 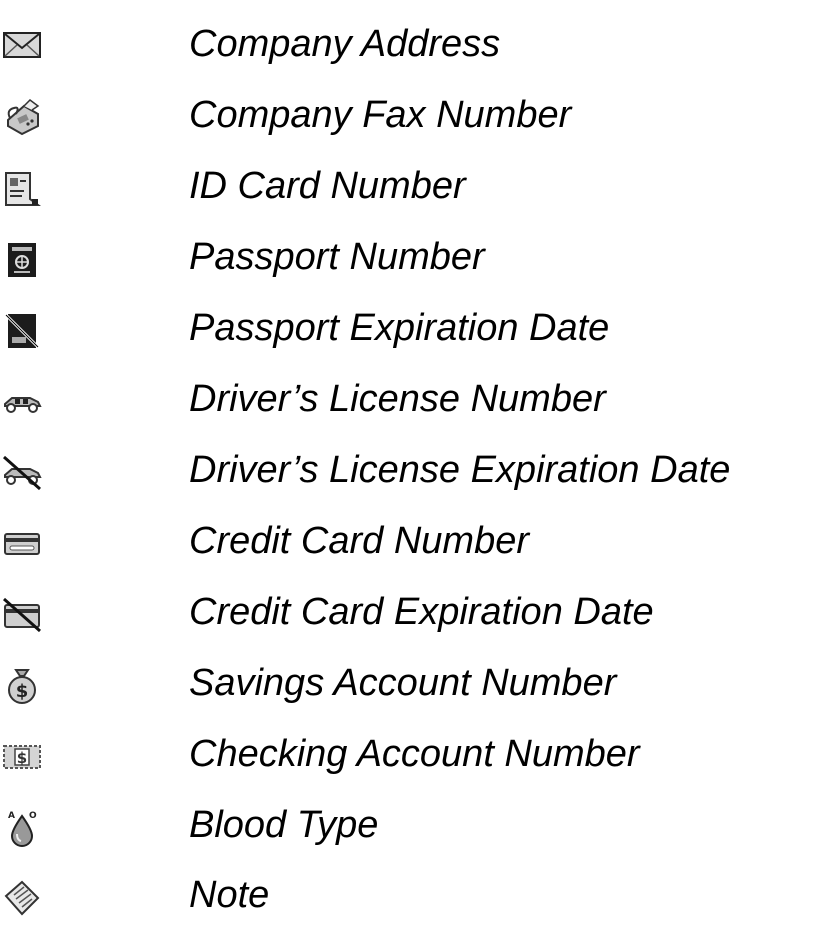 What do you see at coordinates (397, 399) in the screenshot?
I see `list-item-label: Driver’s License Number` at bounding box center [397, 399].